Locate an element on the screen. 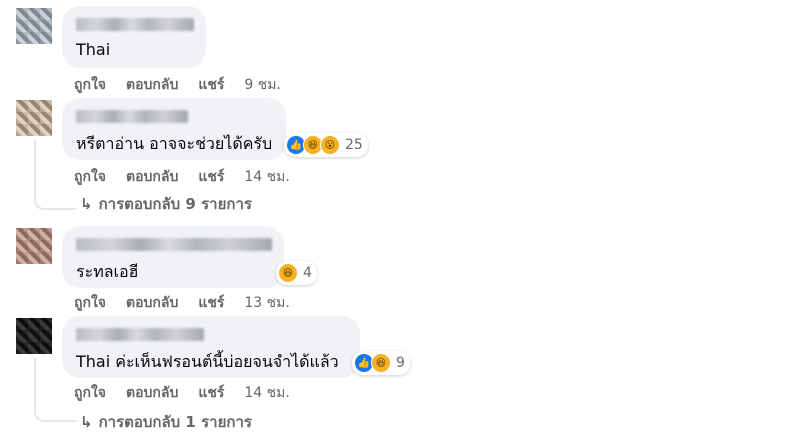 The width and height of the screenshot is (800, 434). comment-actions: ถูกใจ ตอบกลับ แชร์ 9 ชม. is located at coordinates (177, 85).